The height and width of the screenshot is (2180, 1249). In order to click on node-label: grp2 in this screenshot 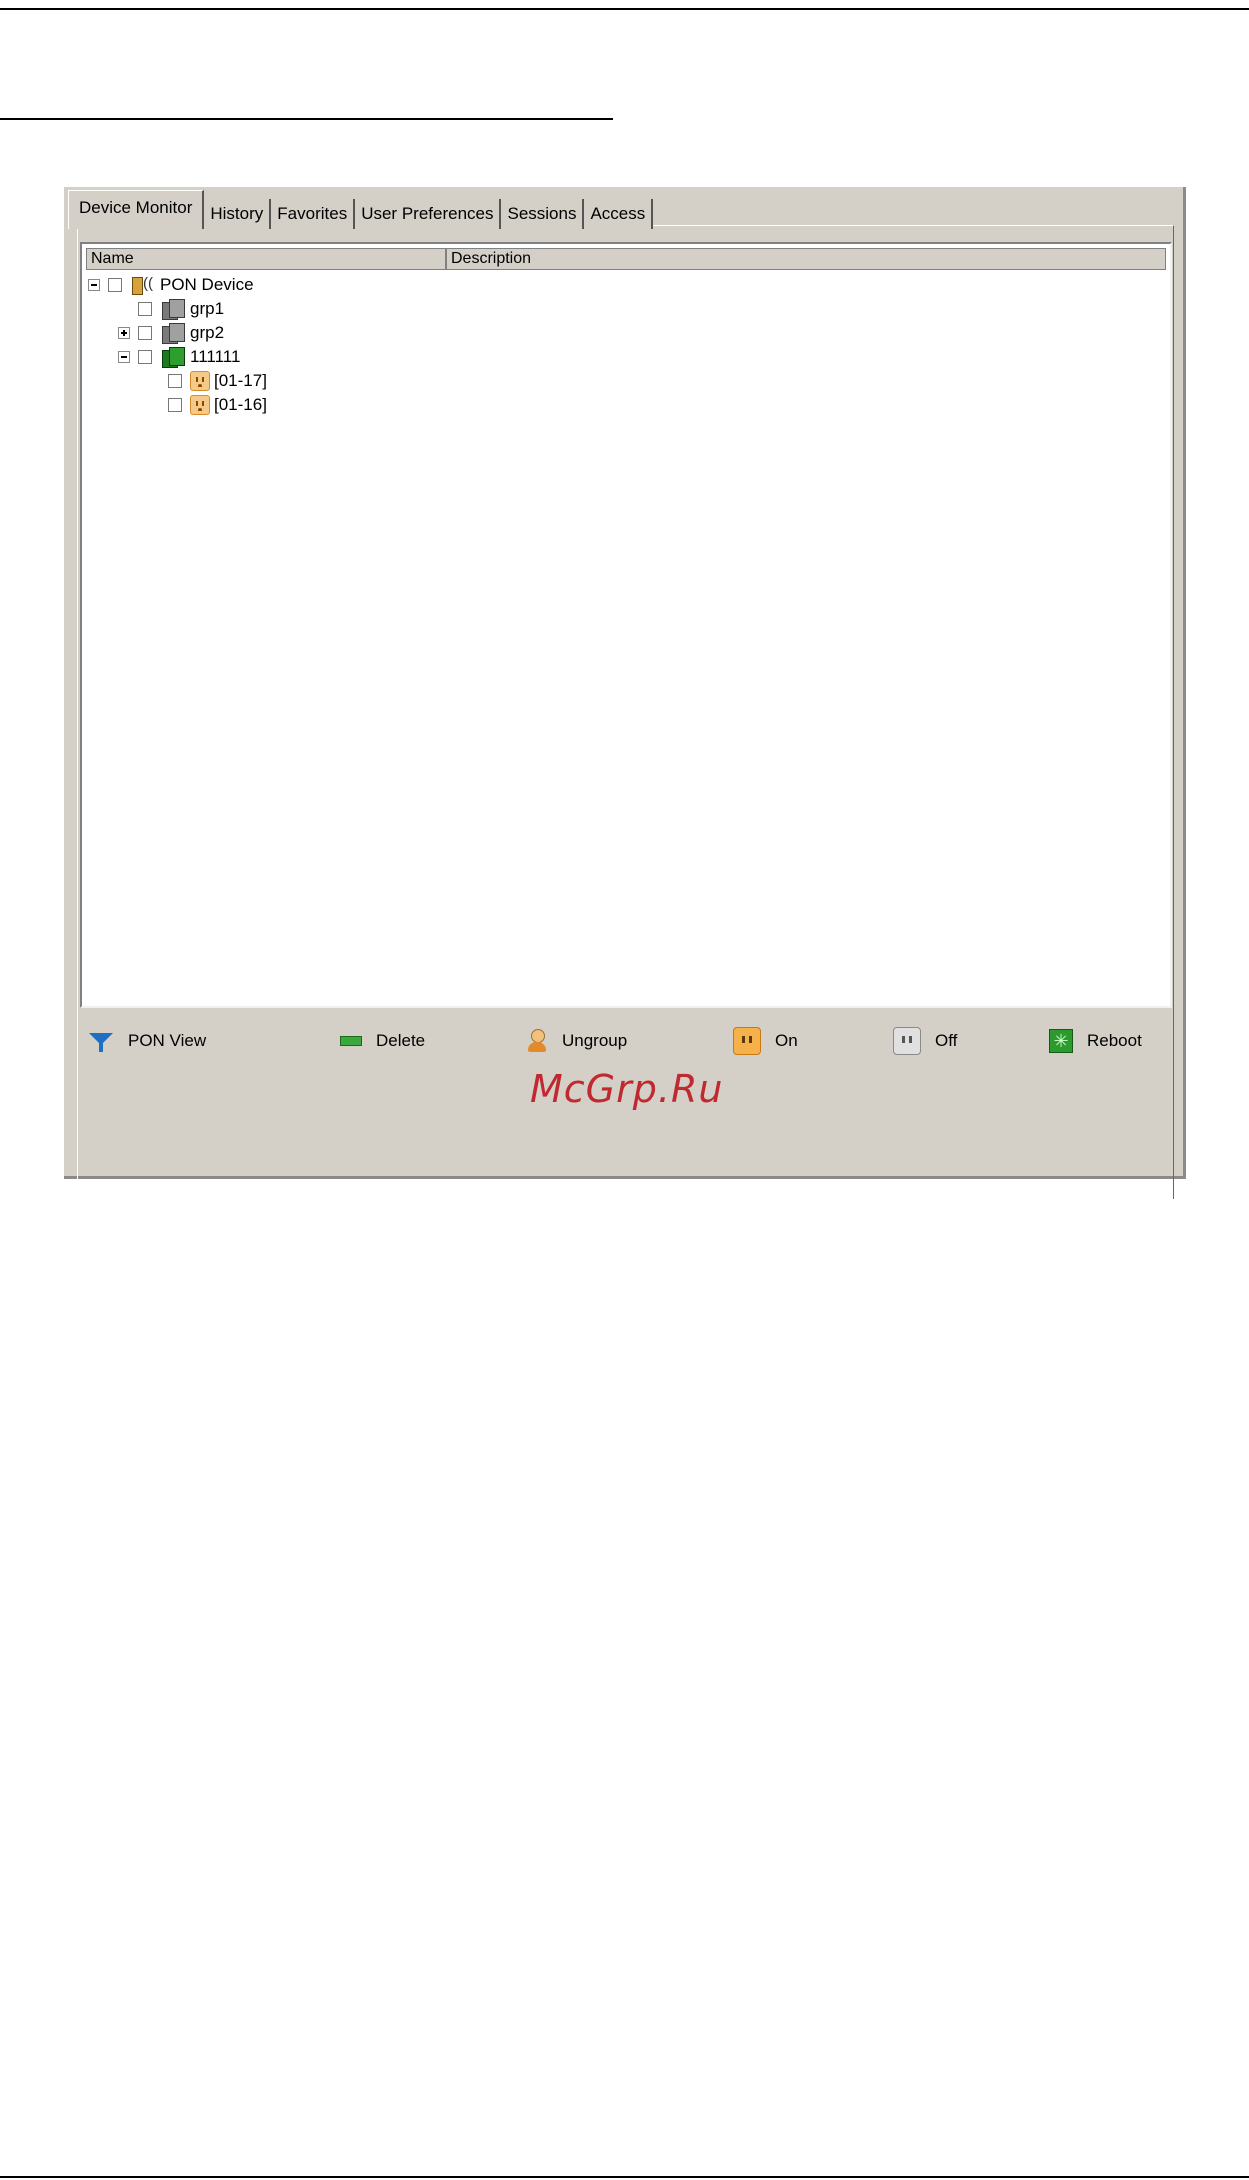, I will do `click(207, 332)`.